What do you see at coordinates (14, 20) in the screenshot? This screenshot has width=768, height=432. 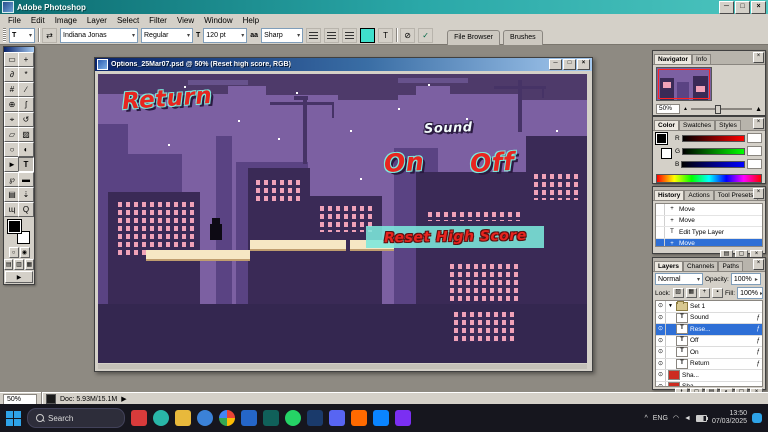 I see `menu-file: File` at bounding box center [14, 20].